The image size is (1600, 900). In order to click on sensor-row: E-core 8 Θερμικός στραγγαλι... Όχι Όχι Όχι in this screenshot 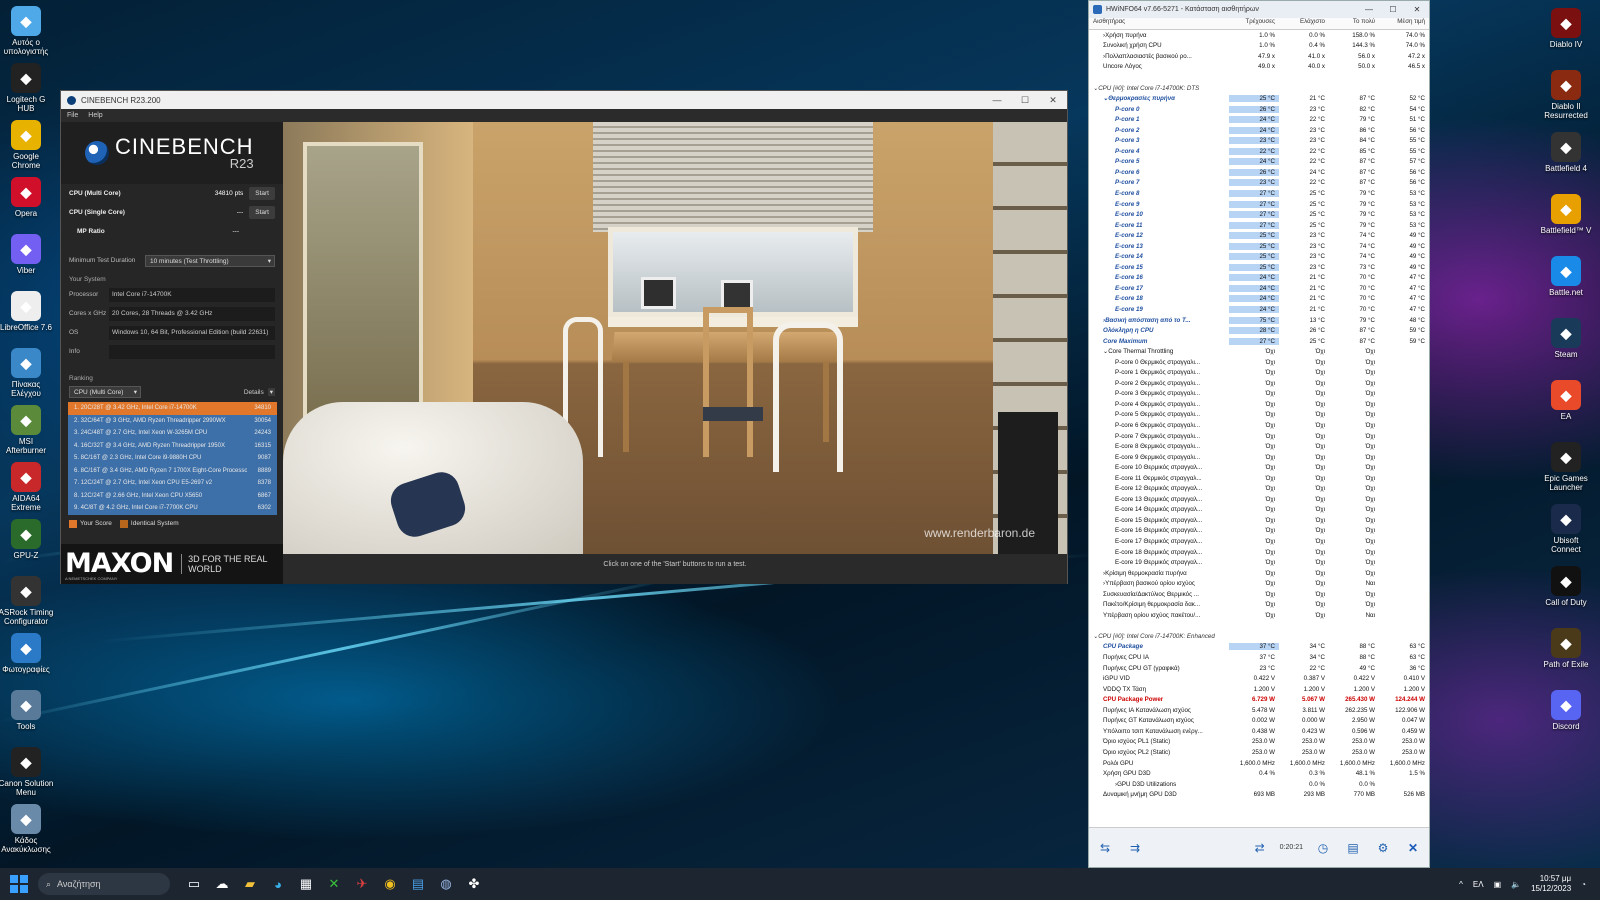, I will do `click(1259, 446)`.